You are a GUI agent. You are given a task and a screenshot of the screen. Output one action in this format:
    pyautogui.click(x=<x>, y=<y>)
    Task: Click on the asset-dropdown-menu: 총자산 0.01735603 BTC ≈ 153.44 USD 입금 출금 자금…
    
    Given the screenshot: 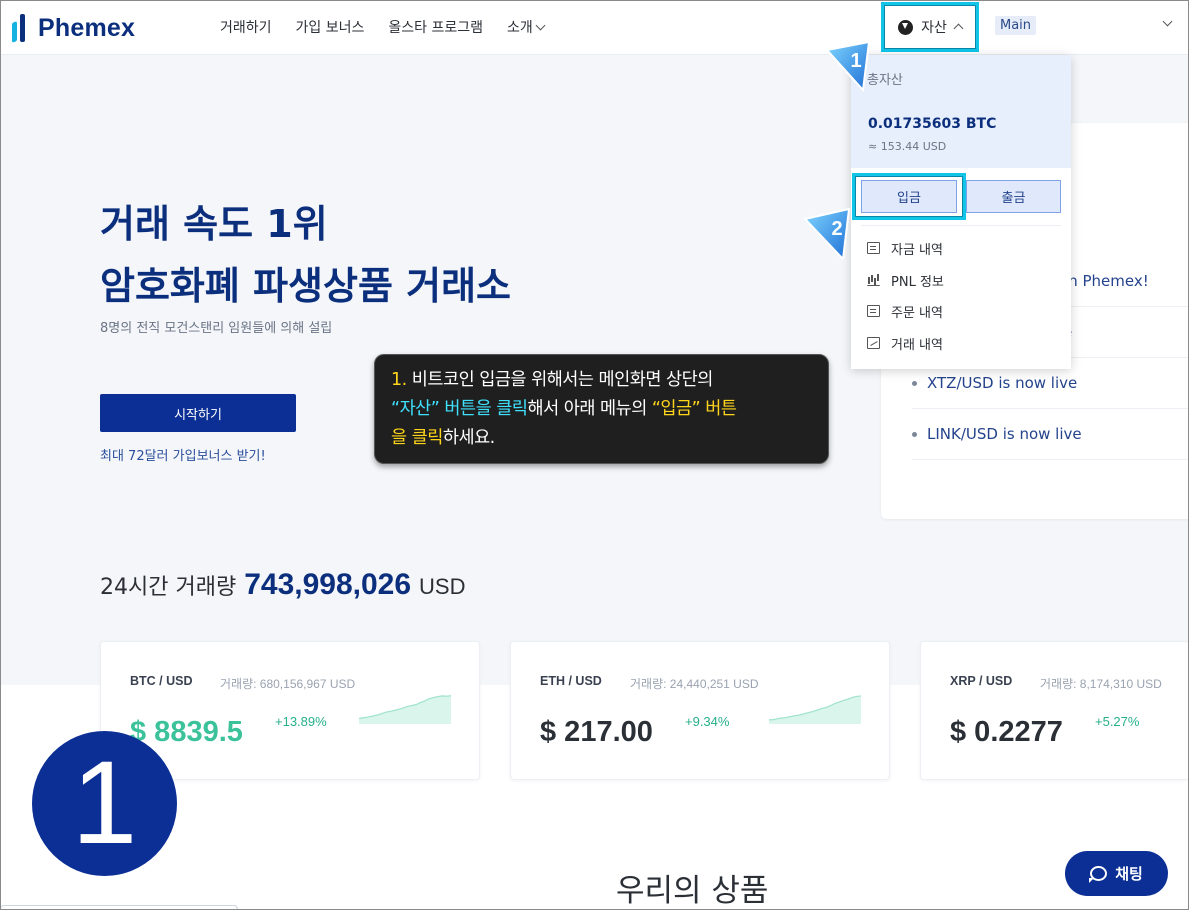 What is the action you would take?
    pyautogui.click(x=961, y=212)
    